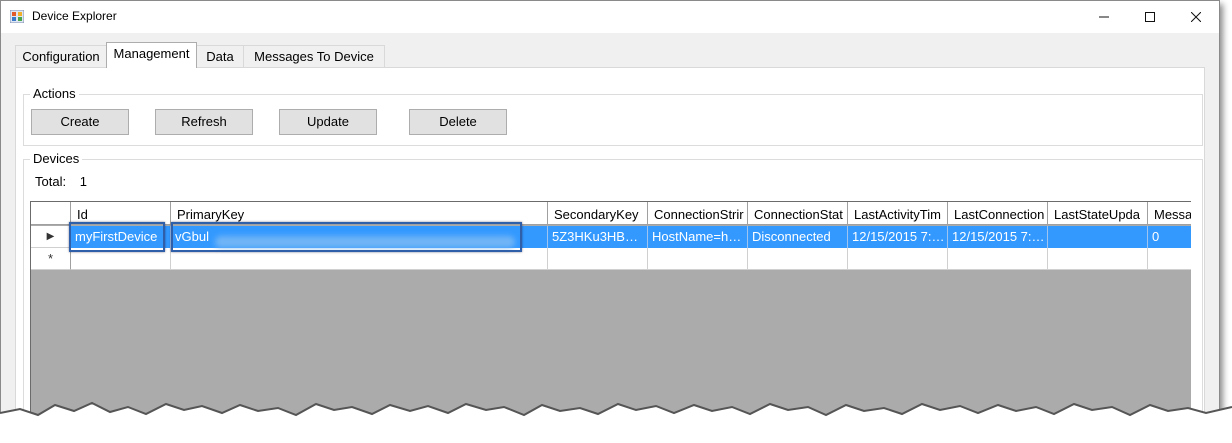  Describe the element at coordinates (51, 213) in the screenshot. I see `row-header-corner` at that location.